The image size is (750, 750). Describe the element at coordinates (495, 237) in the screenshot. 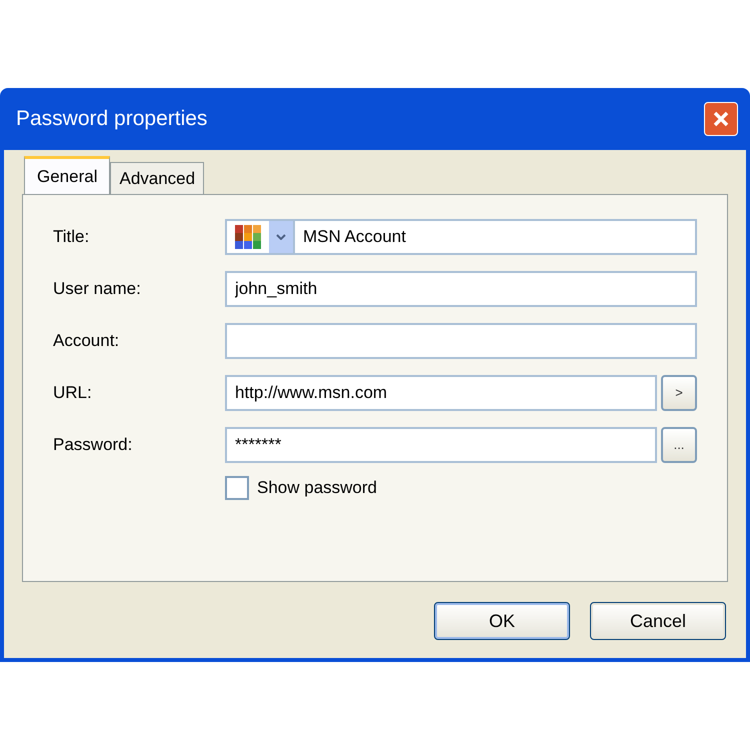

I see `text-field: MSN Account` at that location.